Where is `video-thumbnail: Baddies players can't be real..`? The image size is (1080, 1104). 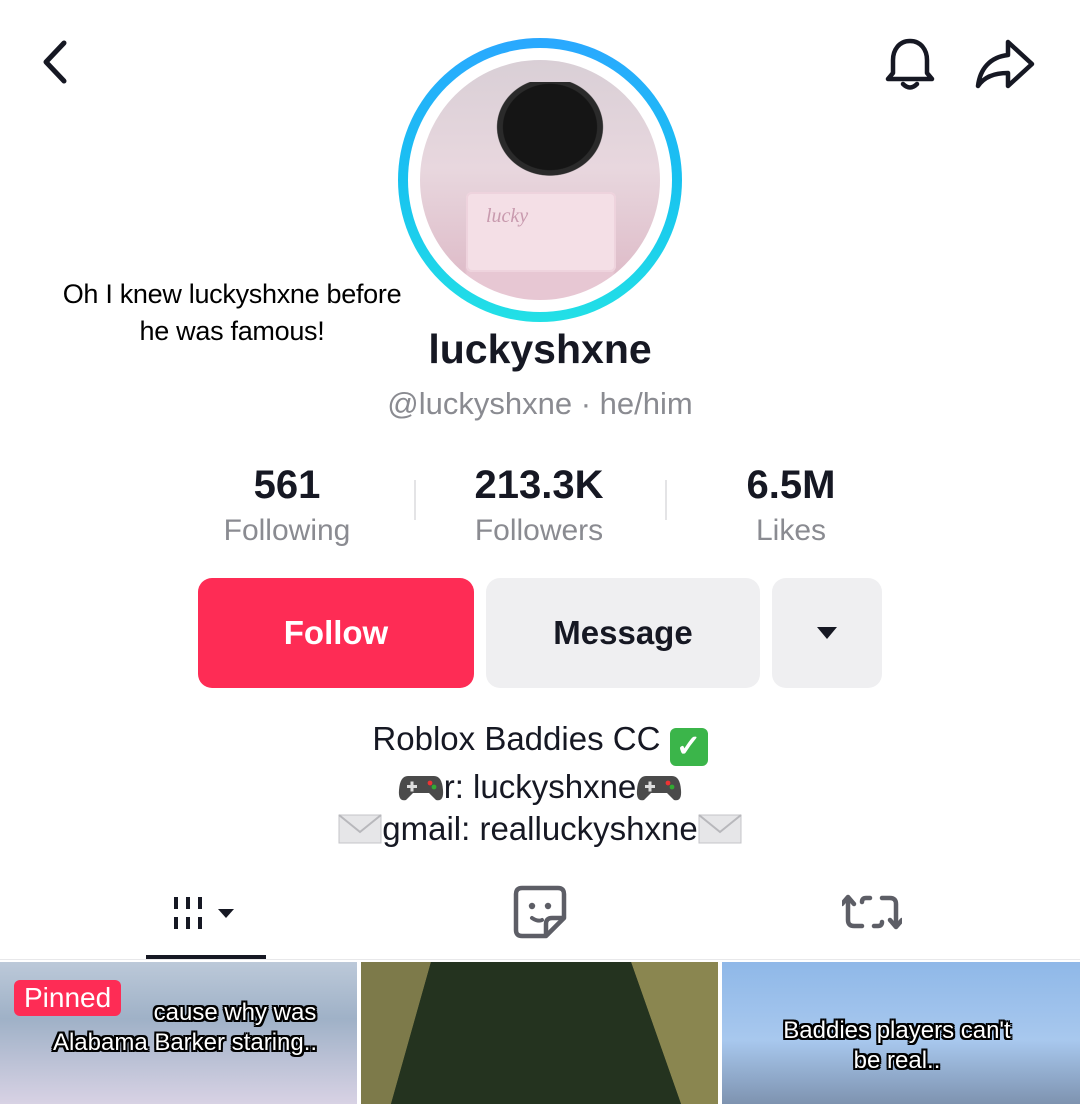 video-thumbnail: Baddies players can't be real.. is located at coordinates (901, 1033).